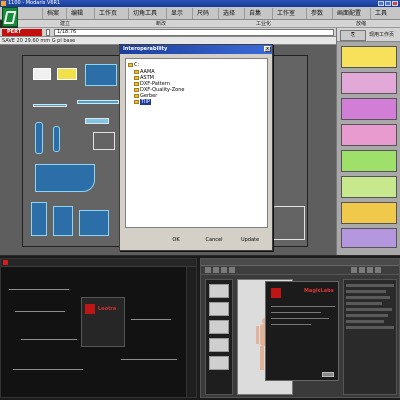 The width and height of the screenshot is (400, 400). What do you see at coordinates (361, 24) in the screenshot?
I see `category-grading: 放缩` at bounding box center [361, 24].